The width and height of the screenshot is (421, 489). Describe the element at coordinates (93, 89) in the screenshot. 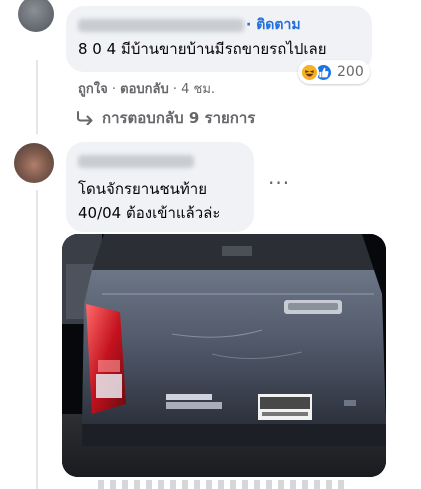

I see `like-action: ถูกใจ` at that location.